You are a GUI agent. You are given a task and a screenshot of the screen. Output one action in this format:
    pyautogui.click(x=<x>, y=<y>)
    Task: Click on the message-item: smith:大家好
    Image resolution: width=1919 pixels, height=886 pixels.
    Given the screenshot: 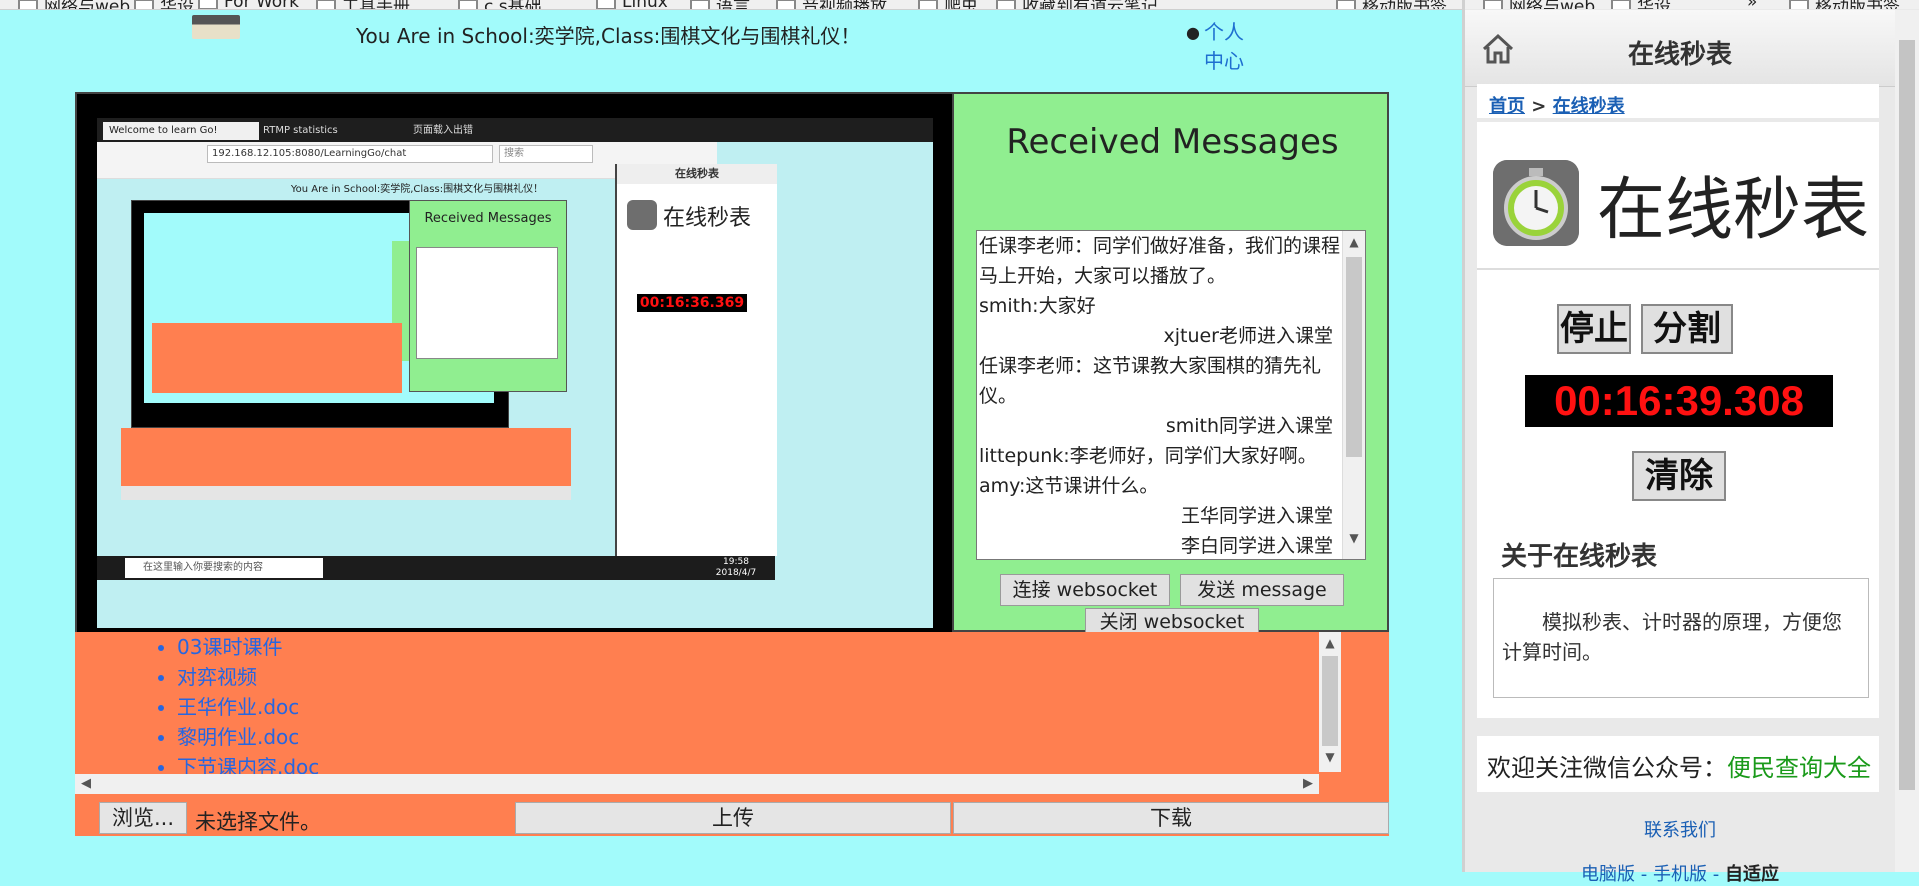 What is the action you would take?
    pyautogui.click(x=1037, y=306)
    